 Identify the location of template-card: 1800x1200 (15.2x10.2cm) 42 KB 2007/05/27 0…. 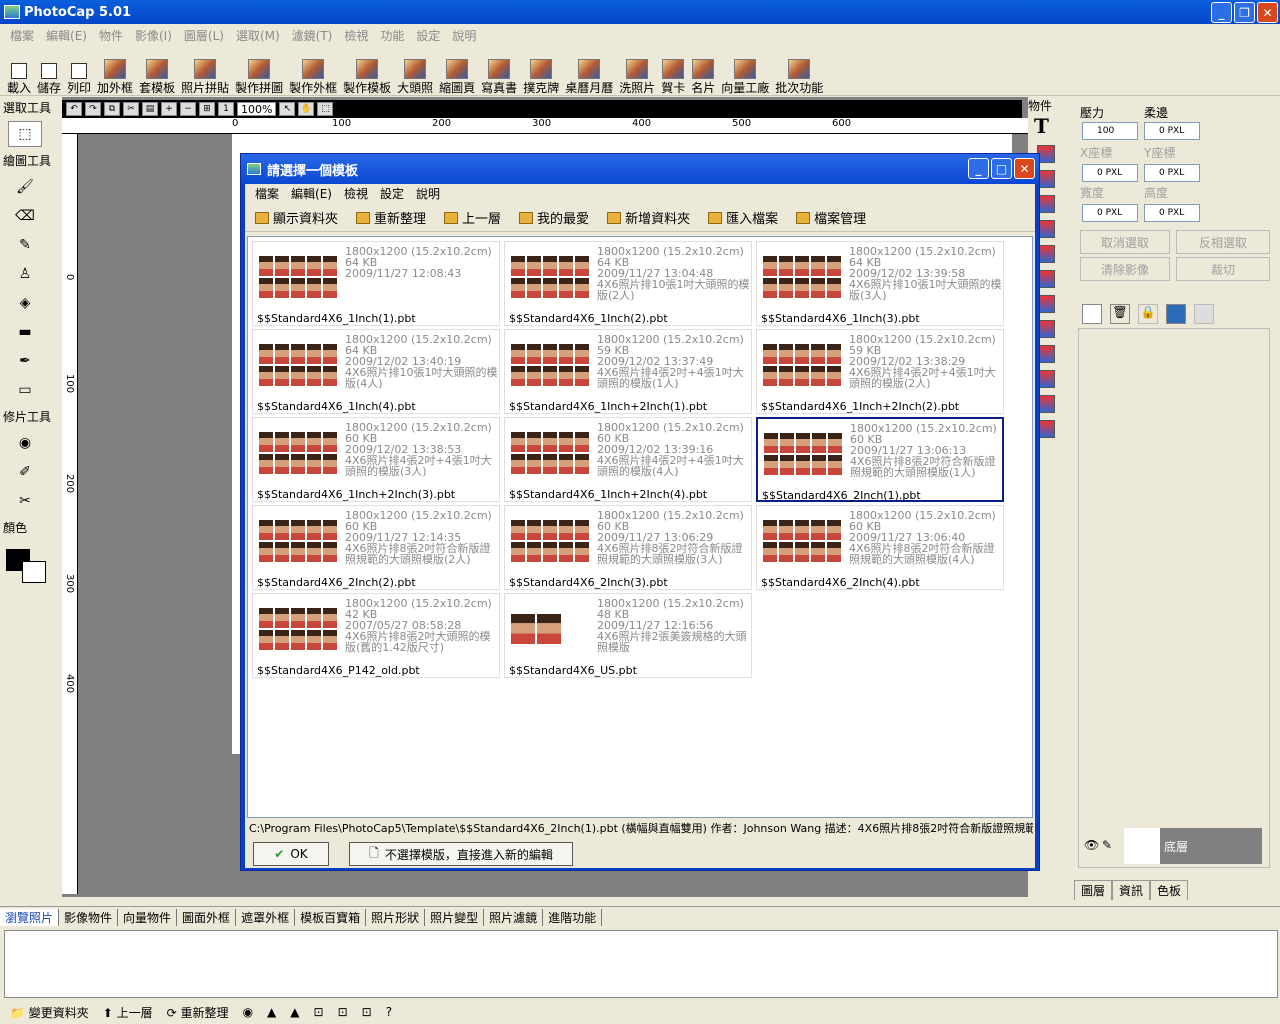
(376, 635).